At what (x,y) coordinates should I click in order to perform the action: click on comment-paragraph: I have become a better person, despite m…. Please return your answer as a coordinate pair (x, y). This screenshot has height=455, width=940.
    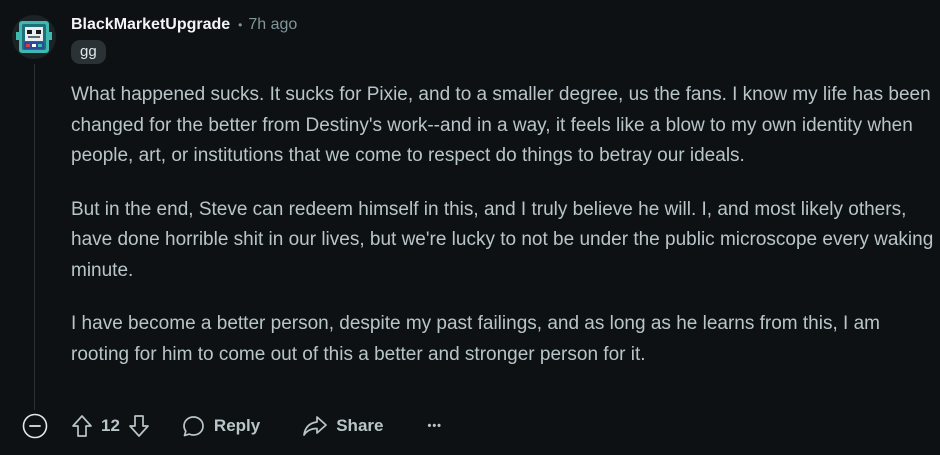
    Looking at the image, I should click on (475, 339).